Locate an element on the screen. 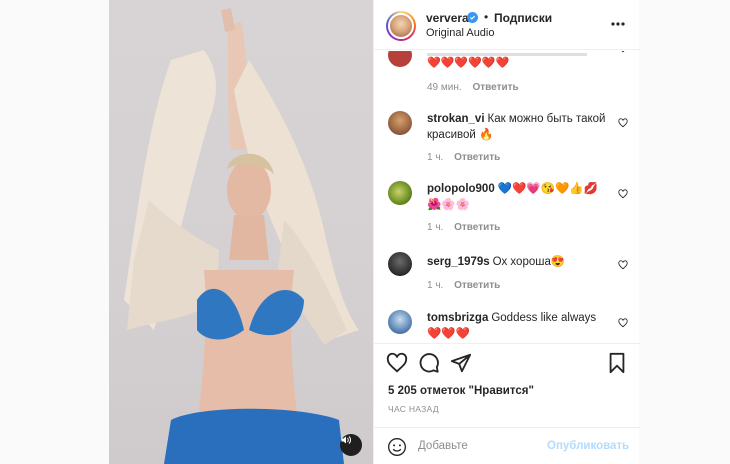 This screenshot has height=464, width=730. page-backdrop-left is located at coordinates (54, 232).